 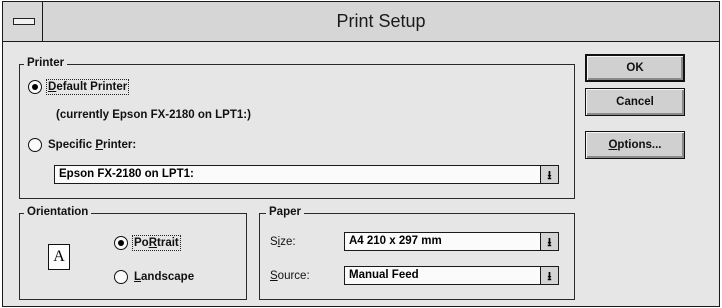 I want to click on paper-source-select: Manual Feed ⭳, so click(x=451, y=275).